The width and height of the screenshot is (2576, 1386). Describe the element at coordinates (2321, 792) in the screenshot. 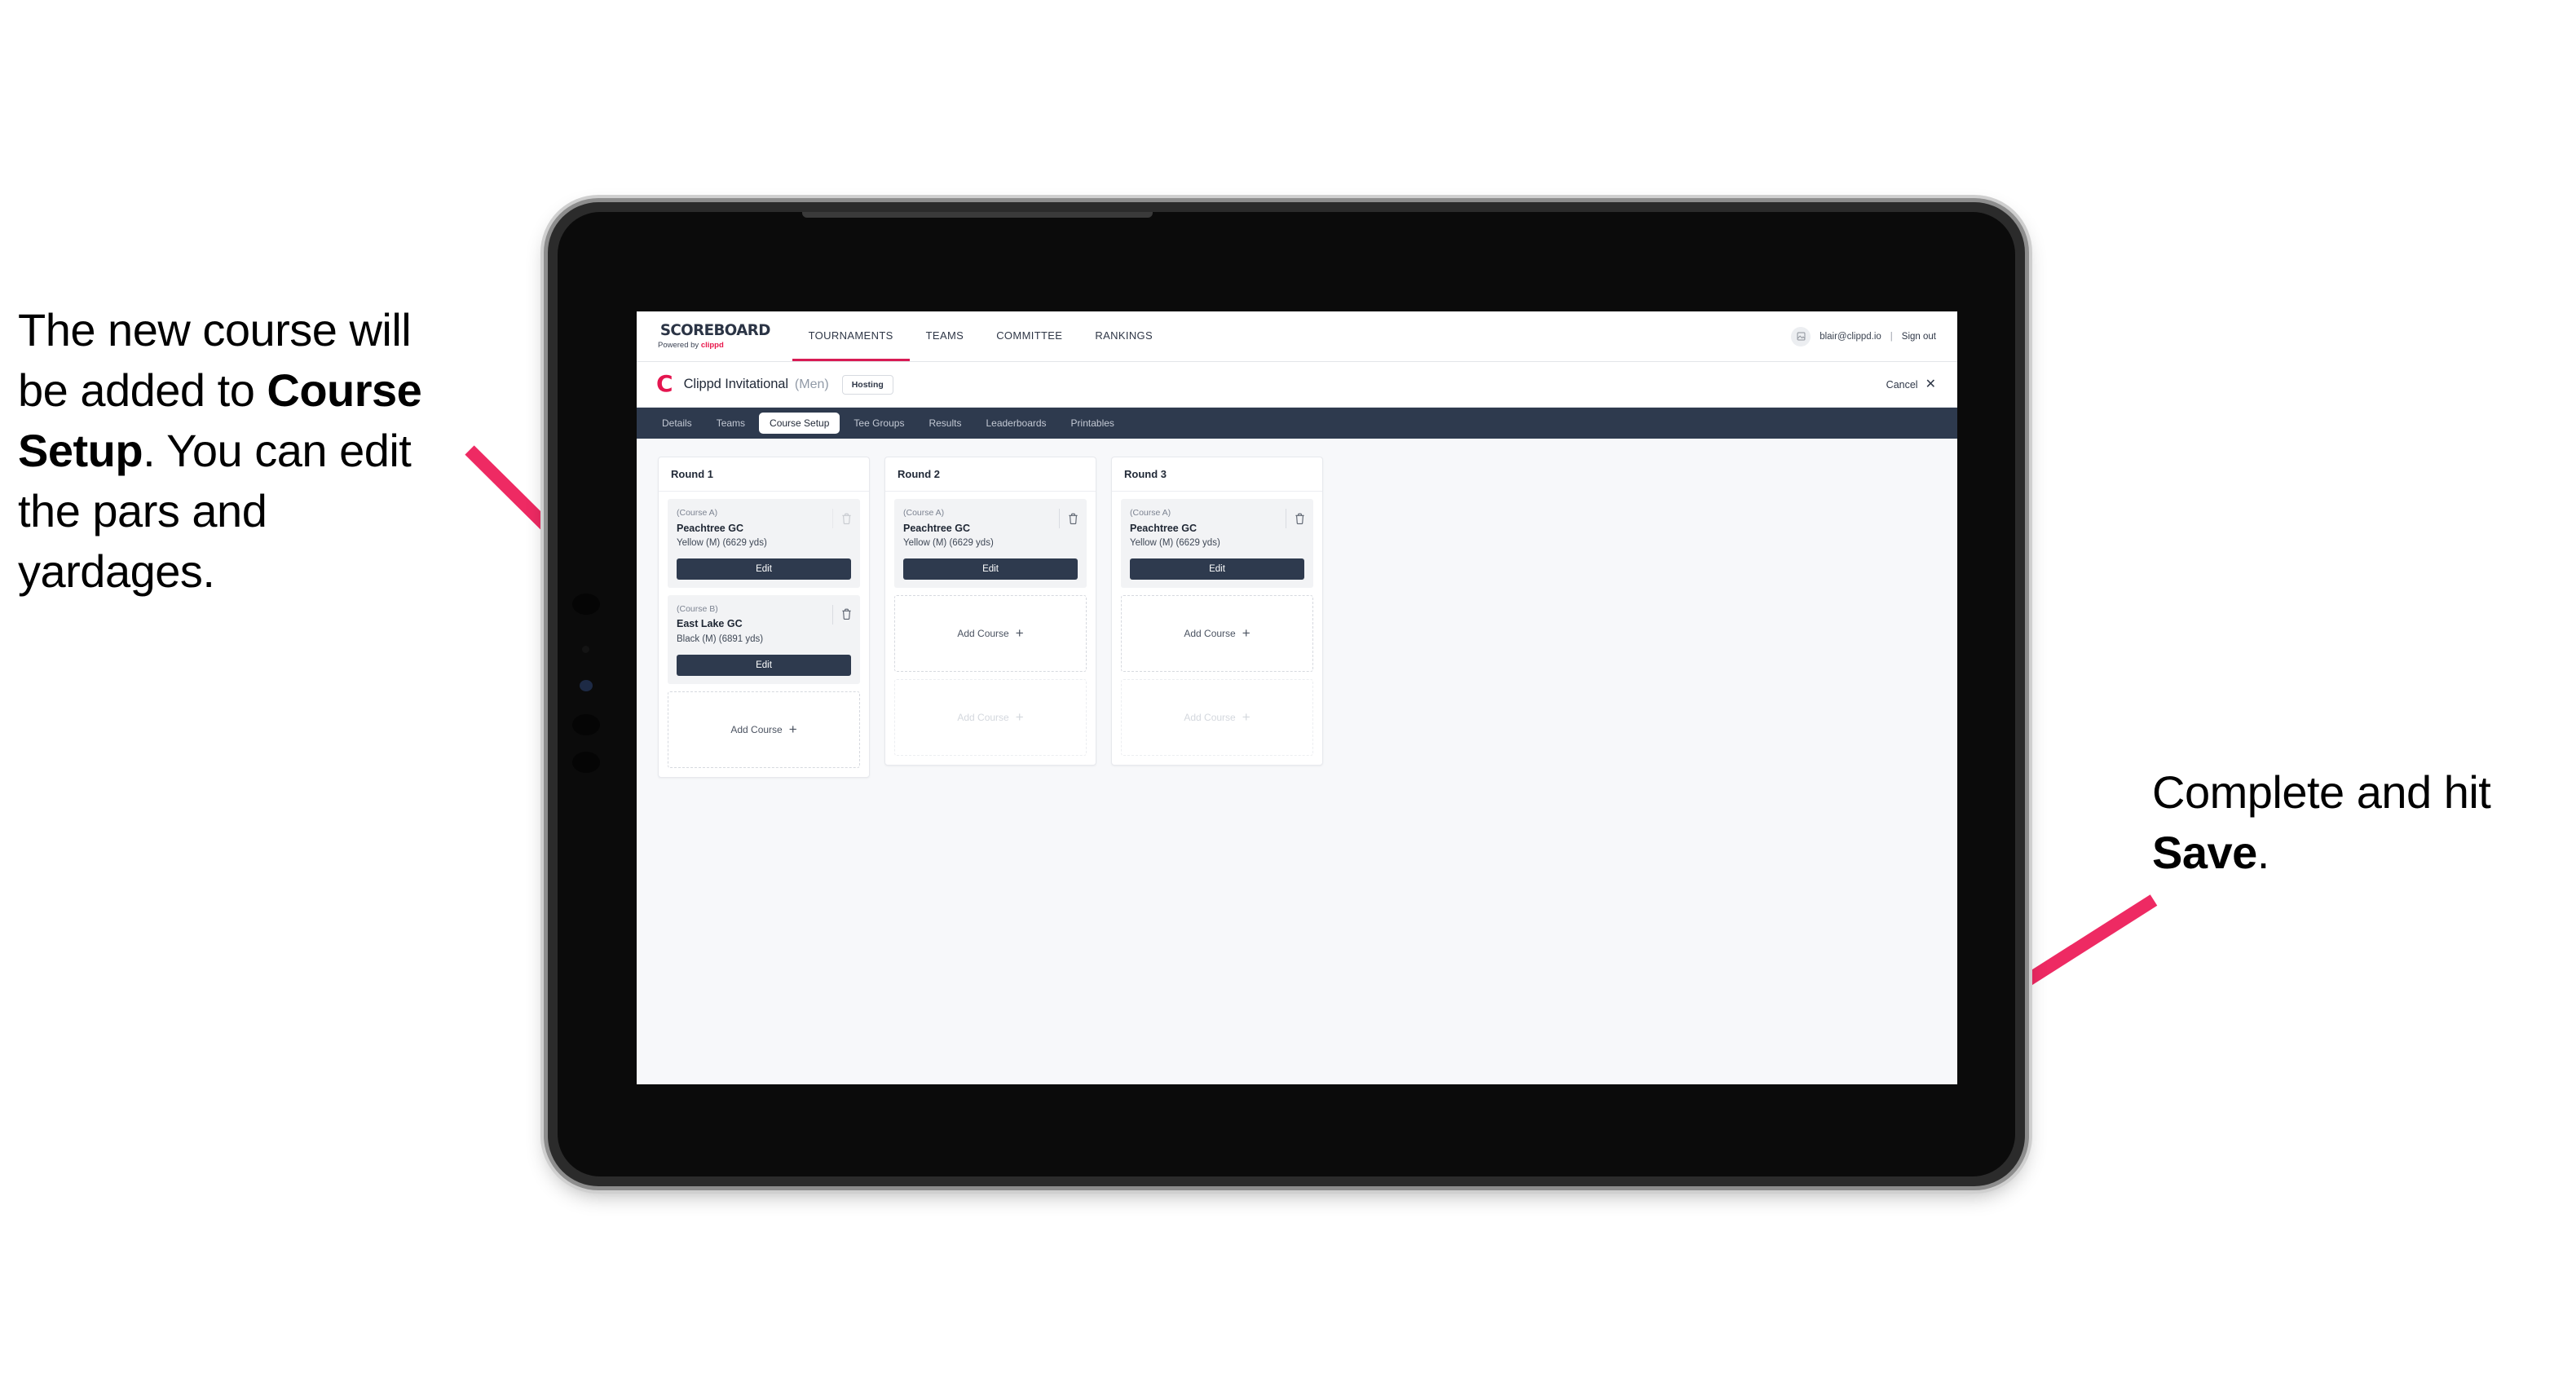

I see `annotation-right-part1: Complete and hit` at that location.